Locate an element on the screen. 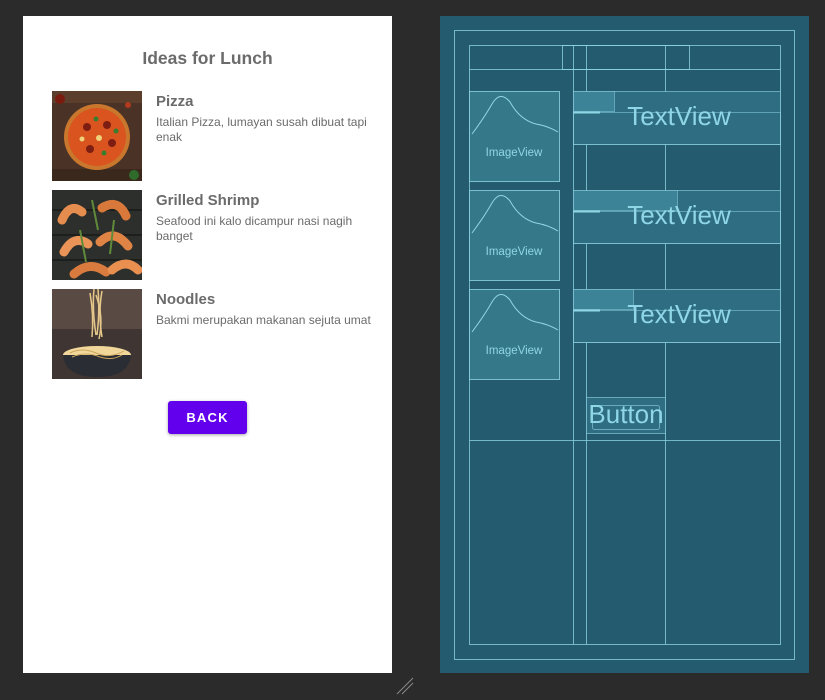 Image resolution: width=825 pixels, height=700 pixels. pizza-image is located at coordinates (97, 136).